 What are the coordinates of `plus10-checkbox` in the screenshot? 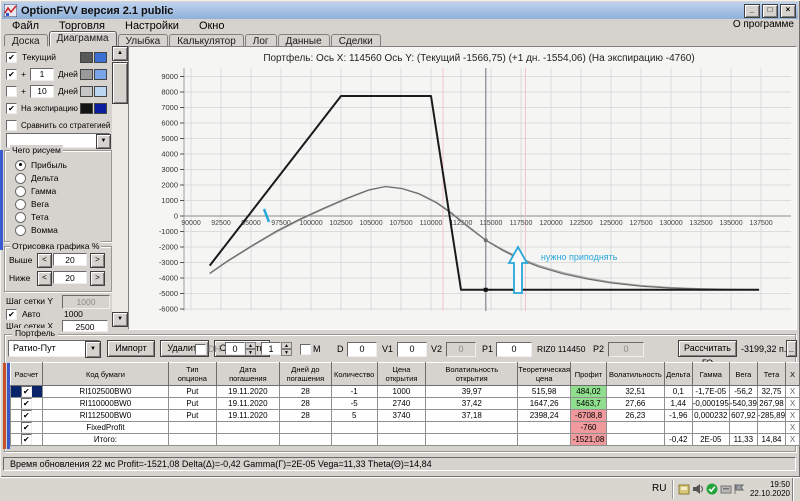 It's located at (11, 91).